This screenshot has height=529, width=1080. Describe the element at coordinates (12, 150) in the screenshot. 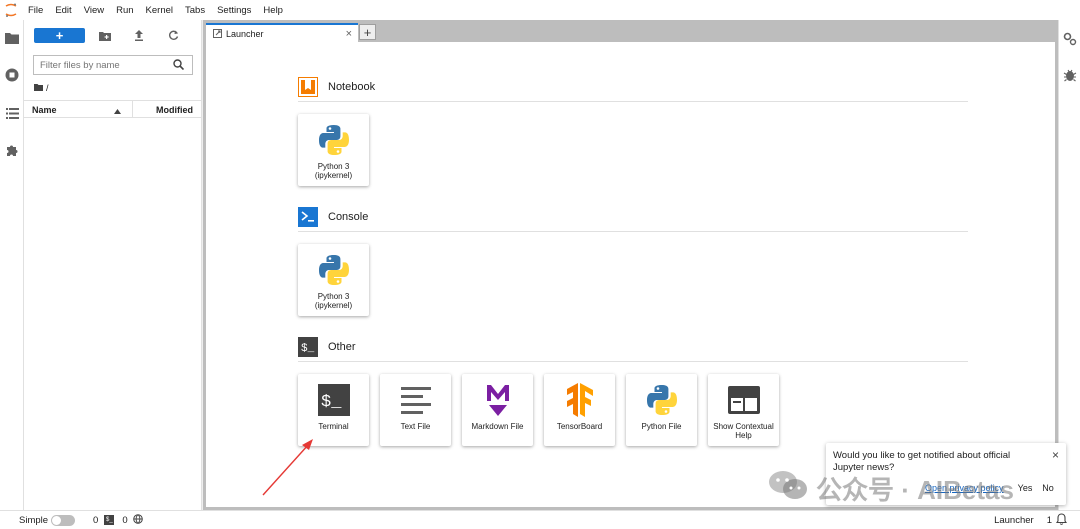

I see `extension-icon` at that location.